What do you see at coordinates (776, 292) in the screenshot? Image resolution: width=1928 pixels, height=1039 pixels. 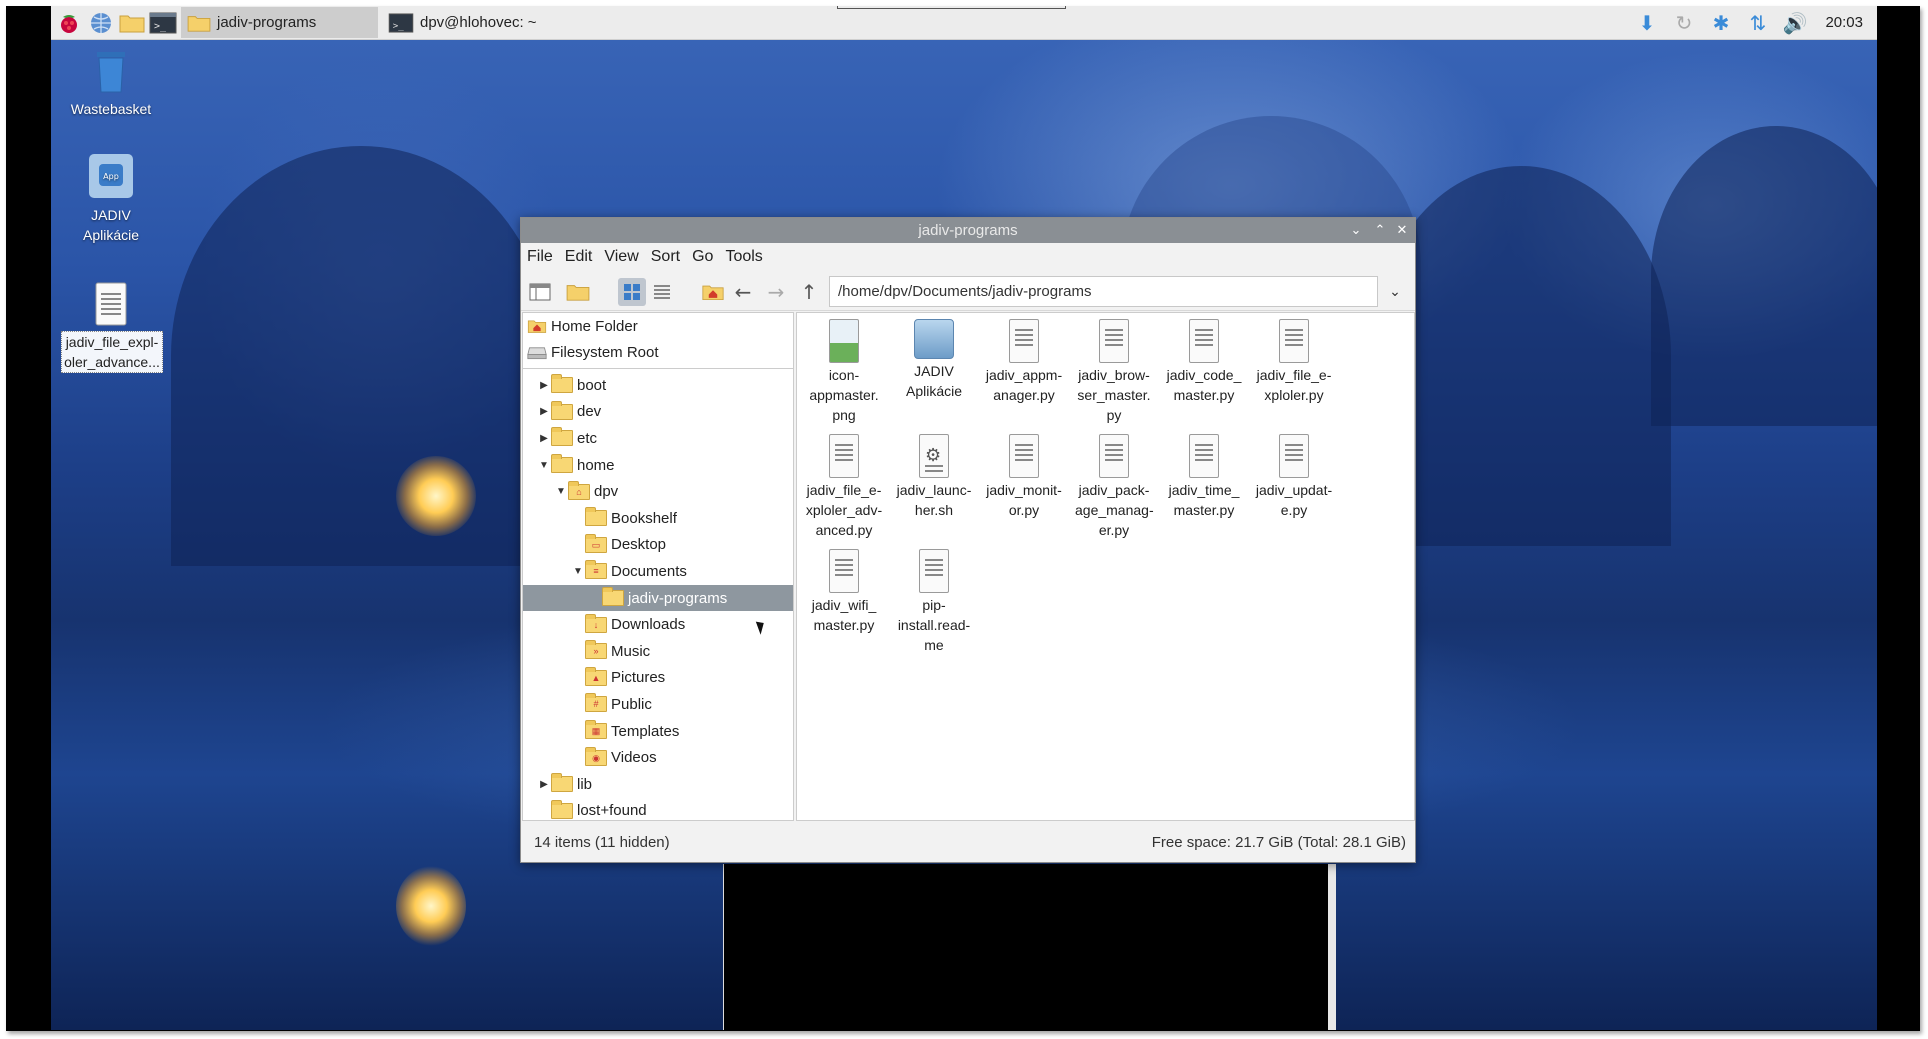 I see `forward-button: →` at bounding box center [776, 292].